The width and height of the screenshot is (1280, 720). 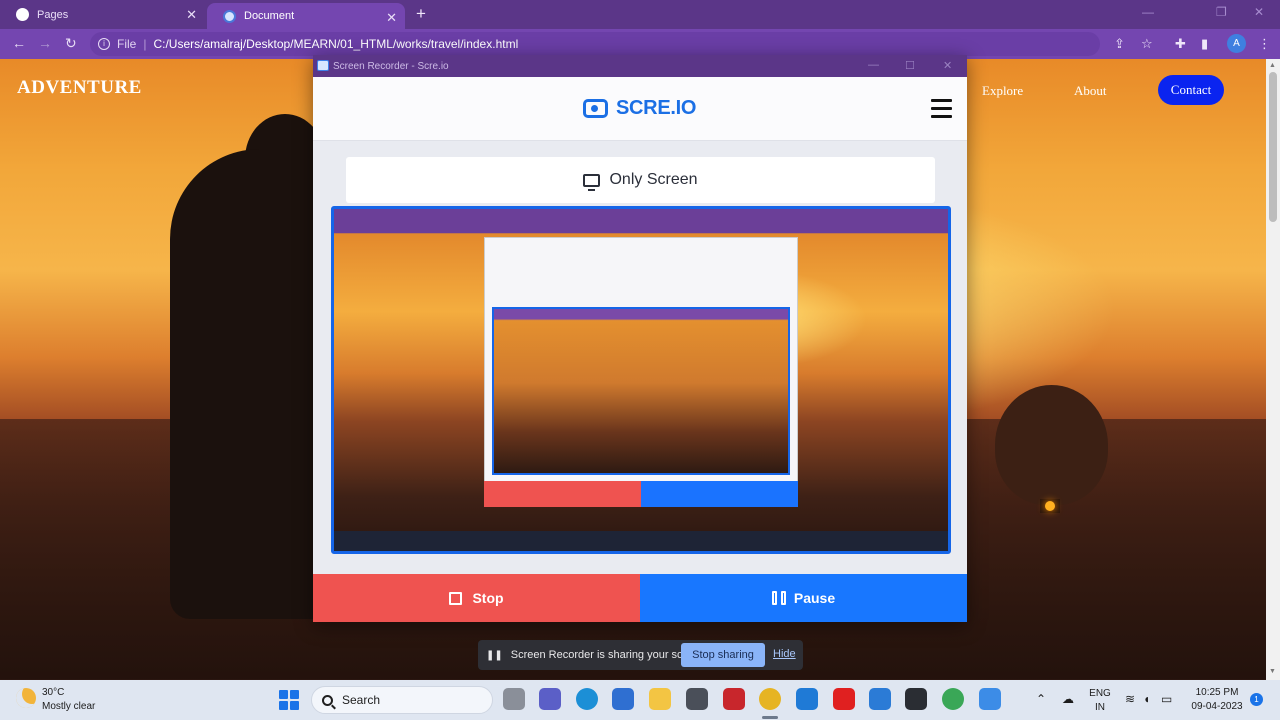 I want to click on show-hidden-icons-chevron-up-icon: ⌃, so click(x=1041, y=699).